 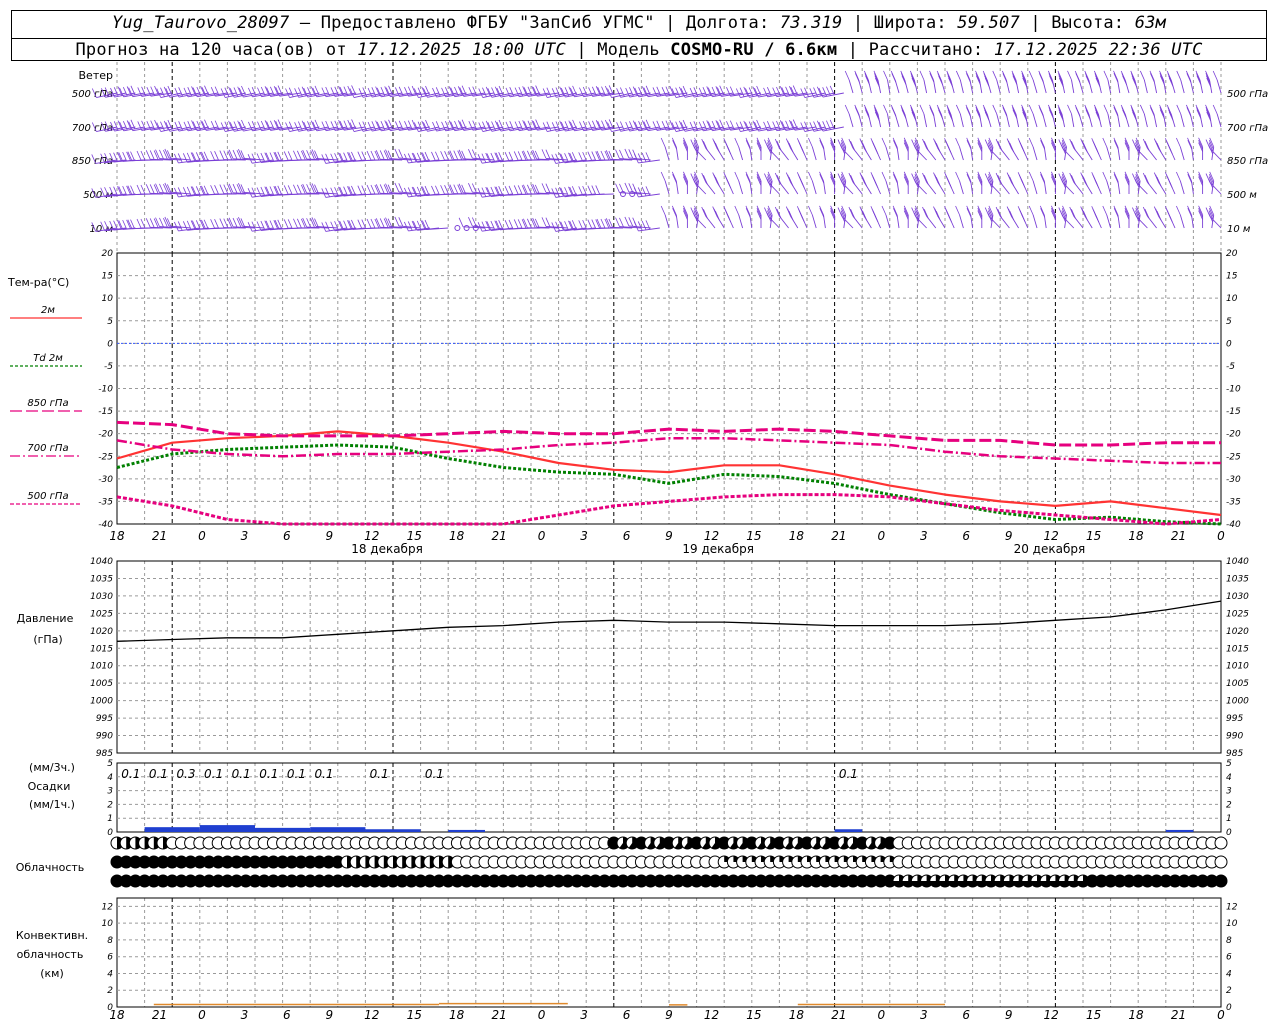 I want to click on lon-label: Долгота:, so click(x=727, y=23).